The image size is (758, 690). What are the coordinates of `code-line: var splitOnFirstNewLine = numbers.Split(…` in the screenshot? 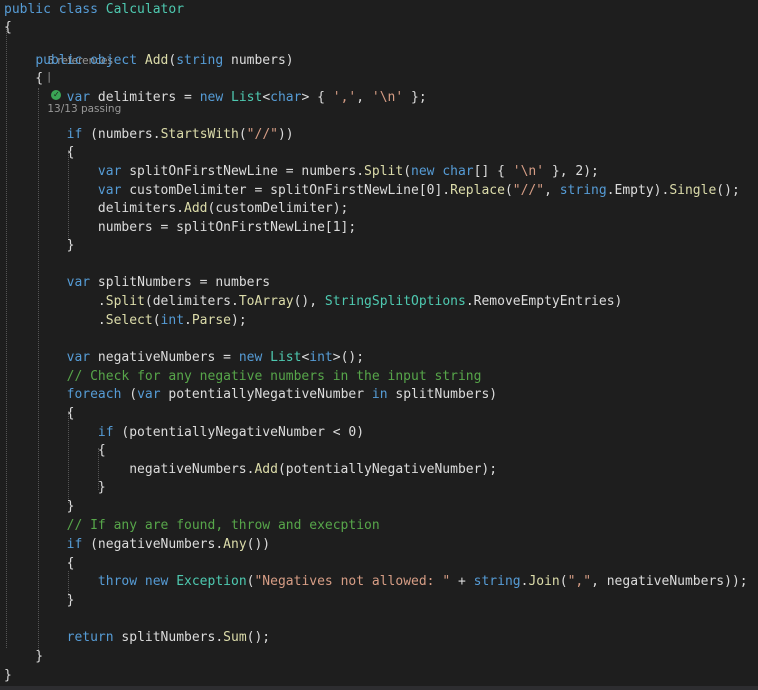 It's located at (301, 172).